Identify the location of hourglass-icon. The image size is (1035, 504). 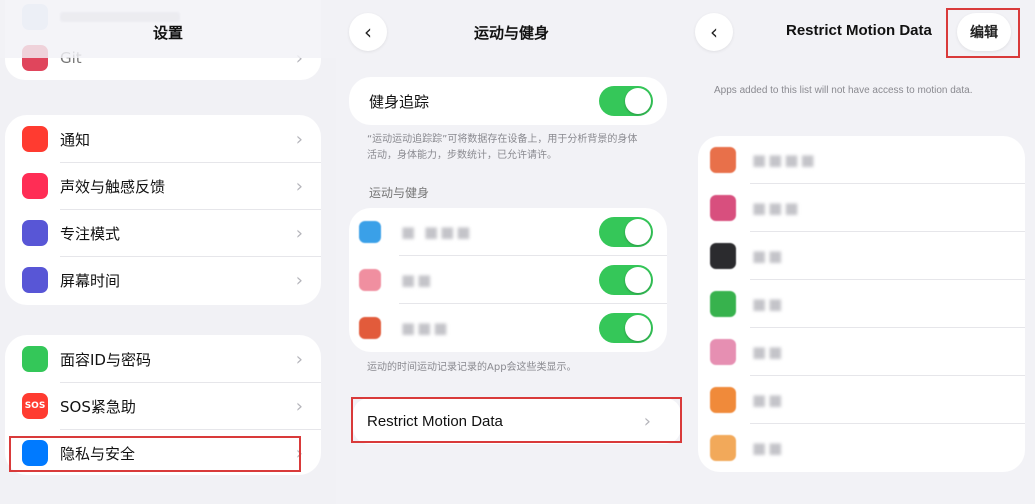
(35, 280).